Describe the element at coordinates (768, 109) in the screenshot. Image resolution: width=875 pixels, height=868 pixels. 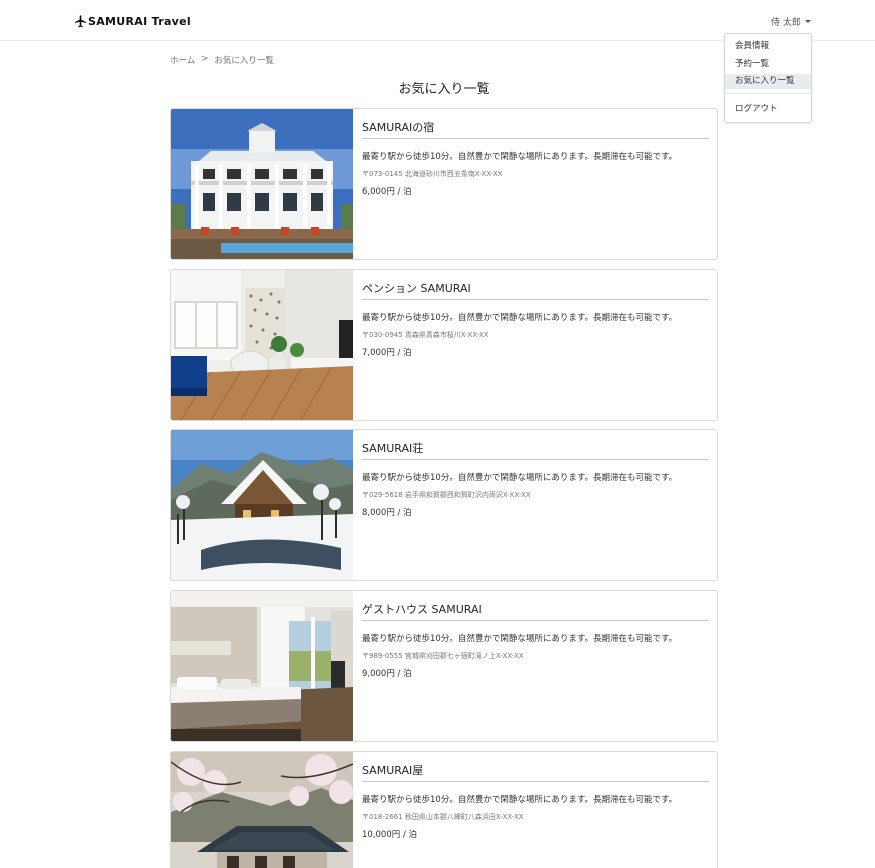
I see `menu-item-logout: ログアウト` at that location.